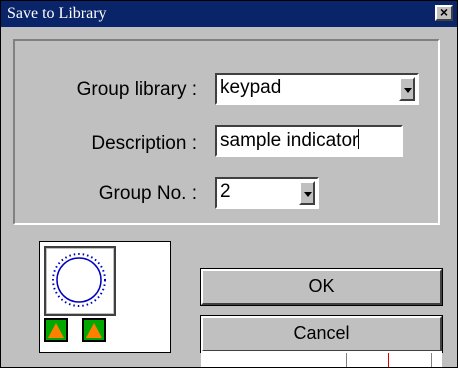 This screenshot has width=458, height=368. What do you see at coordinates (317, 89) in the screenshot?
I see `group-library-dropdown: keypad` at bounding box center [317, 89].